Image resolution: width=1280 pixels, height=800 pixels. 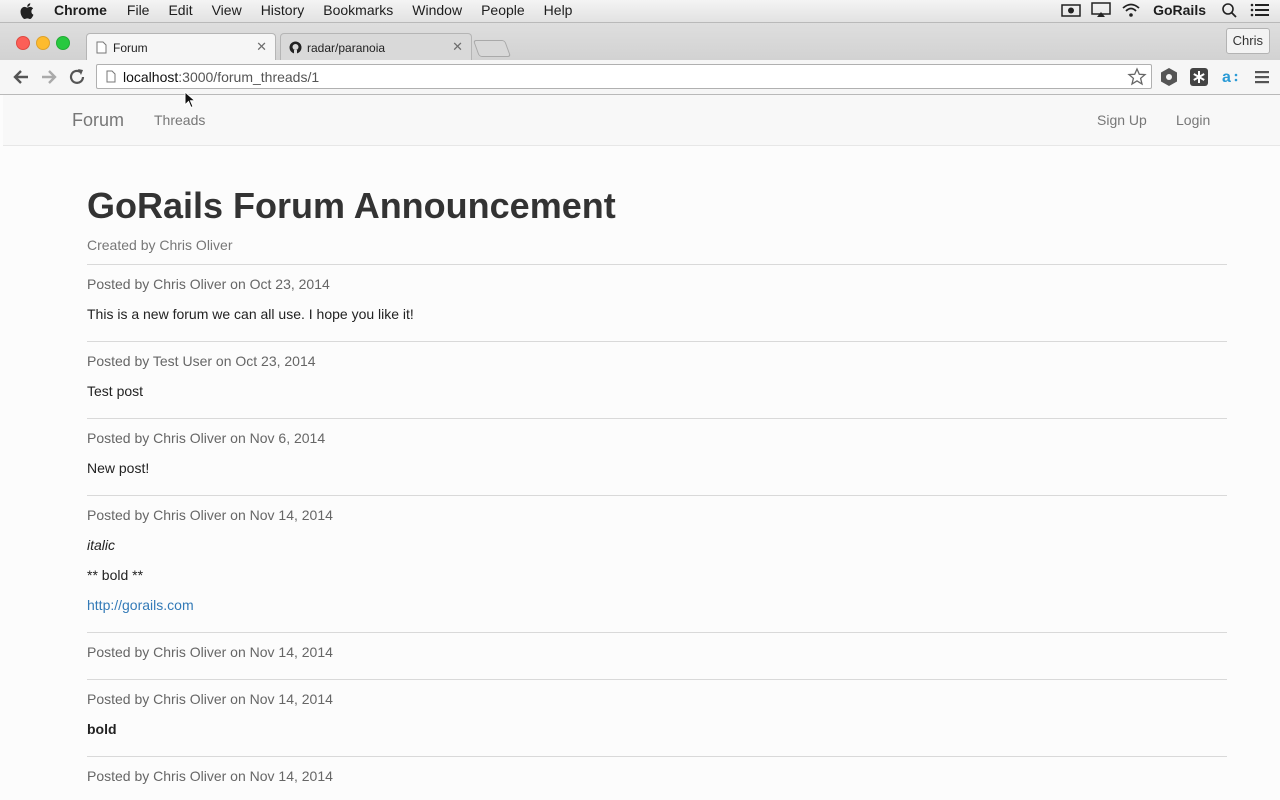 What do you see at coordinates (115, 575) in the screenshot?
I see `post-body: ** bold **` at bounding box center [115, 575].